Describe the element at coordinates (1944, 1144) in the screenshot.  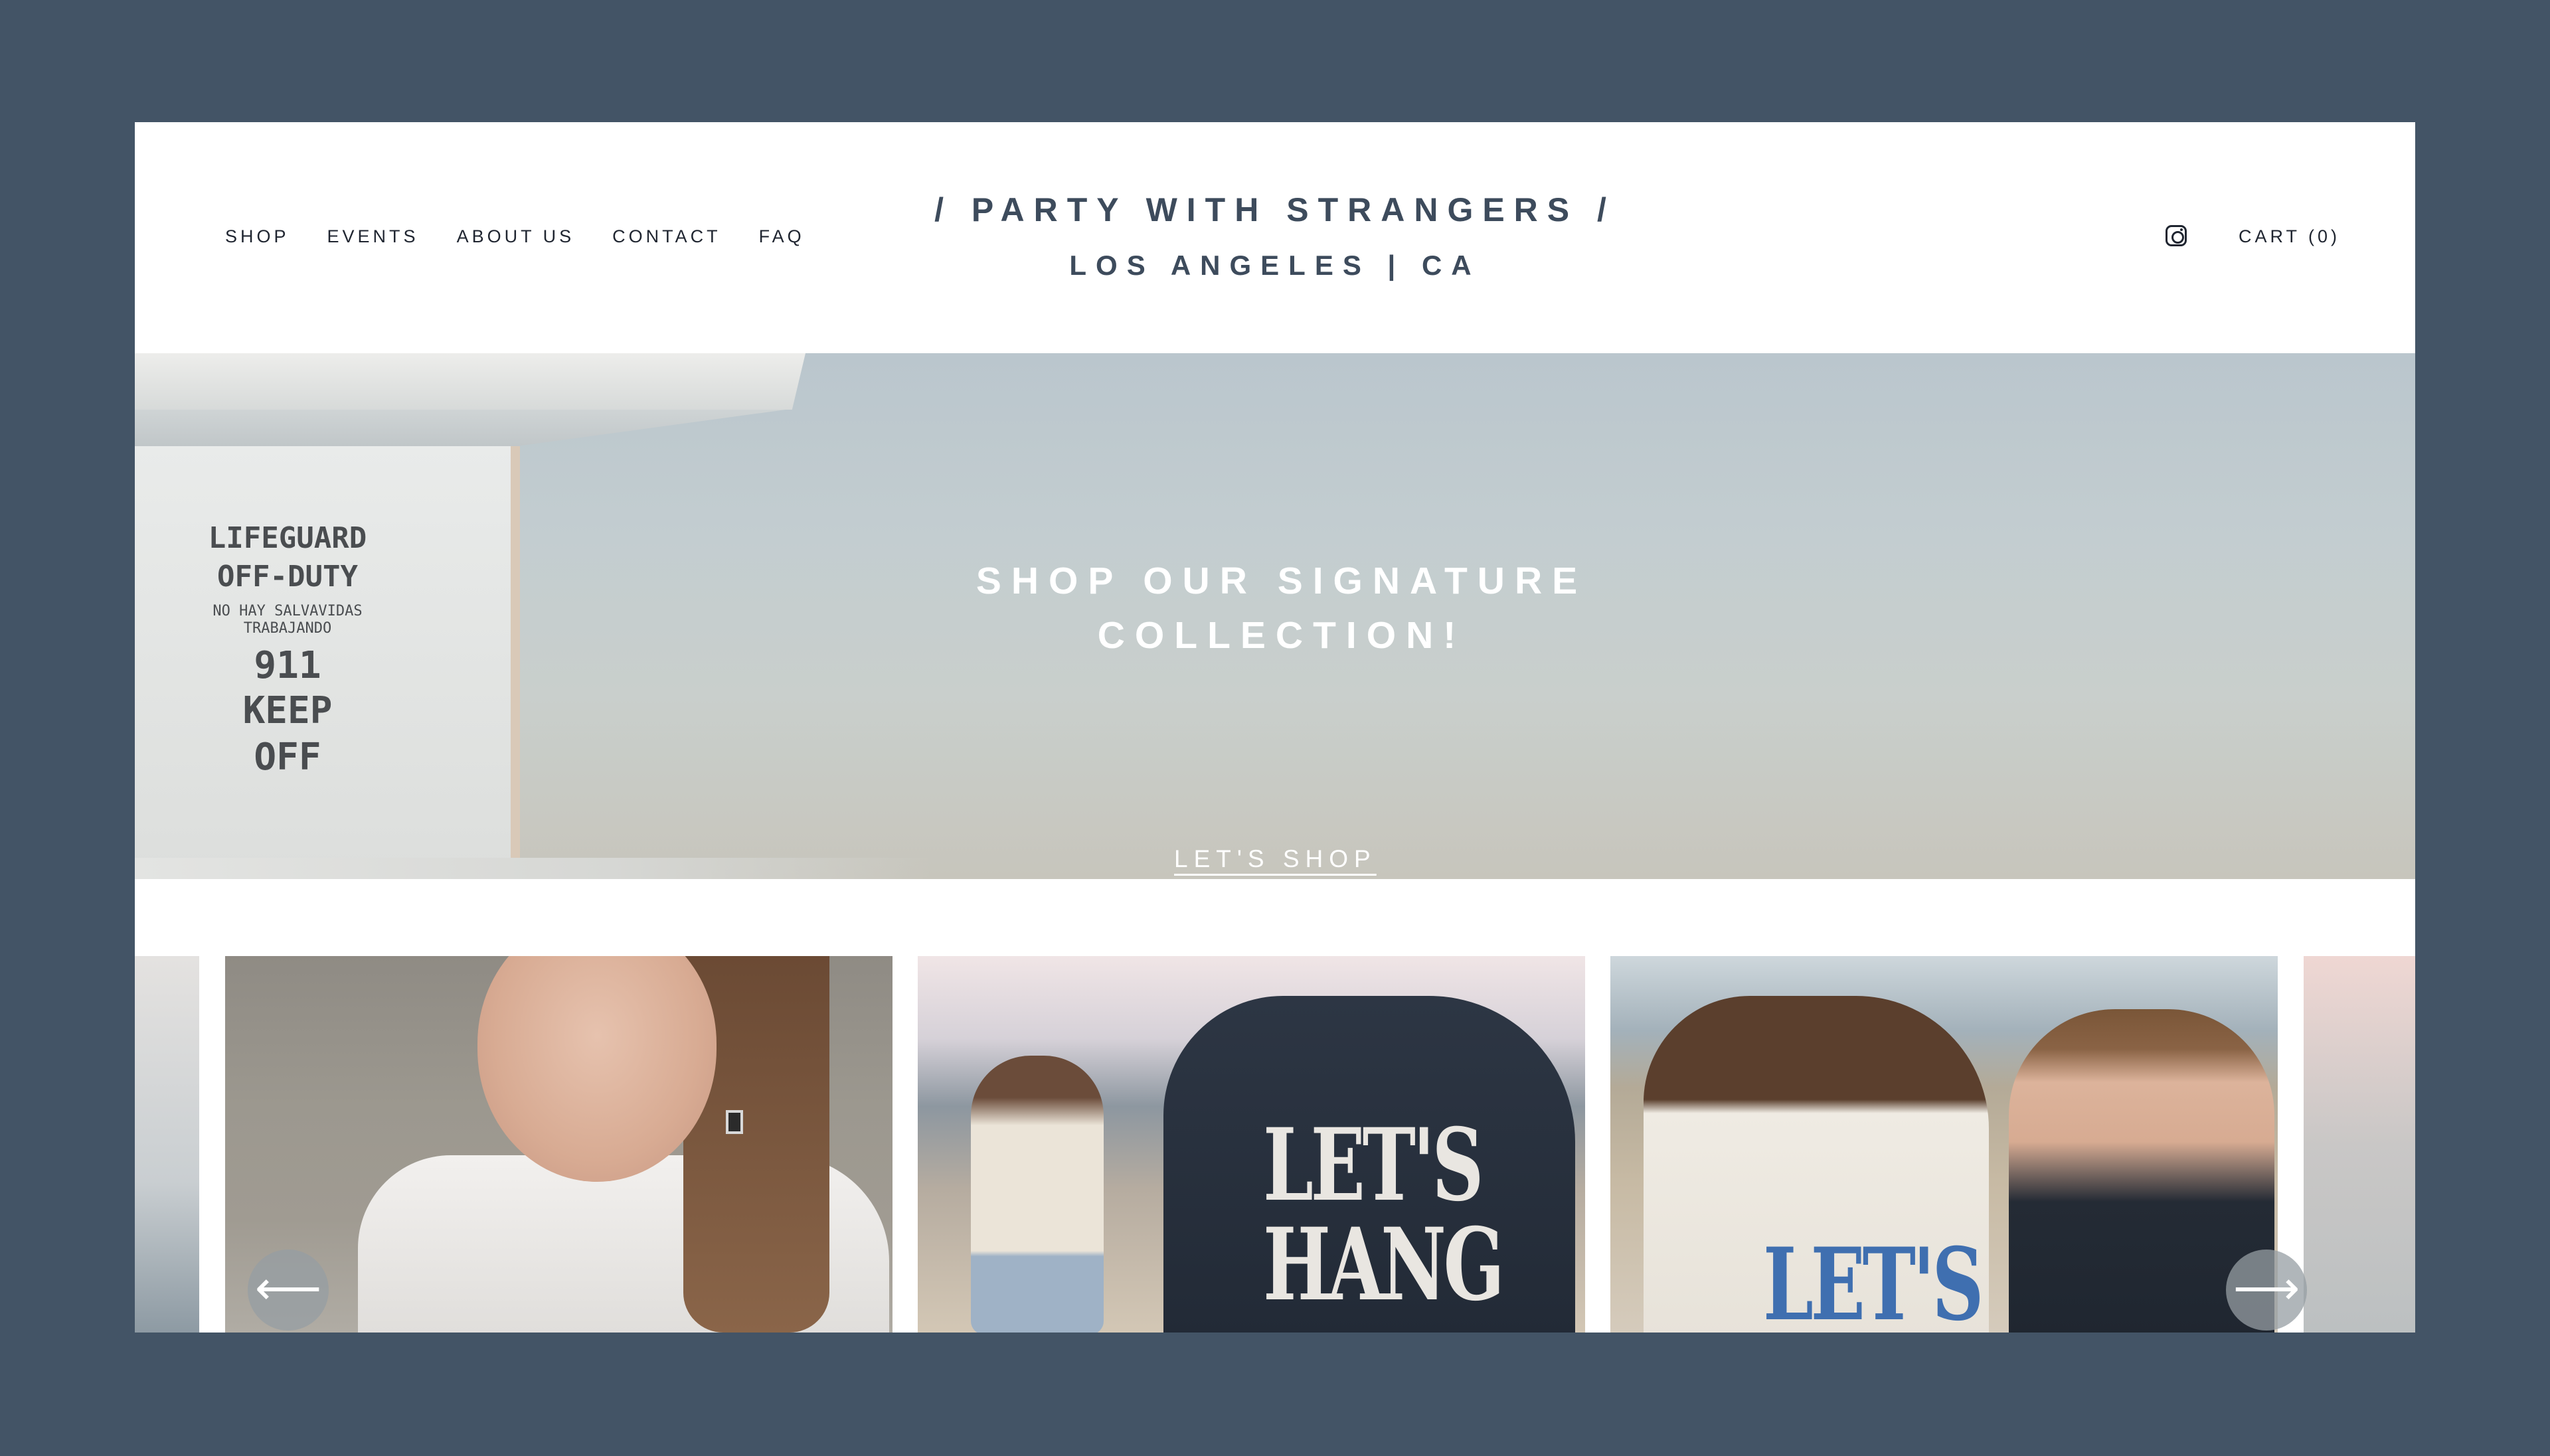
I see `carousel-slide: LET'S` at that location.